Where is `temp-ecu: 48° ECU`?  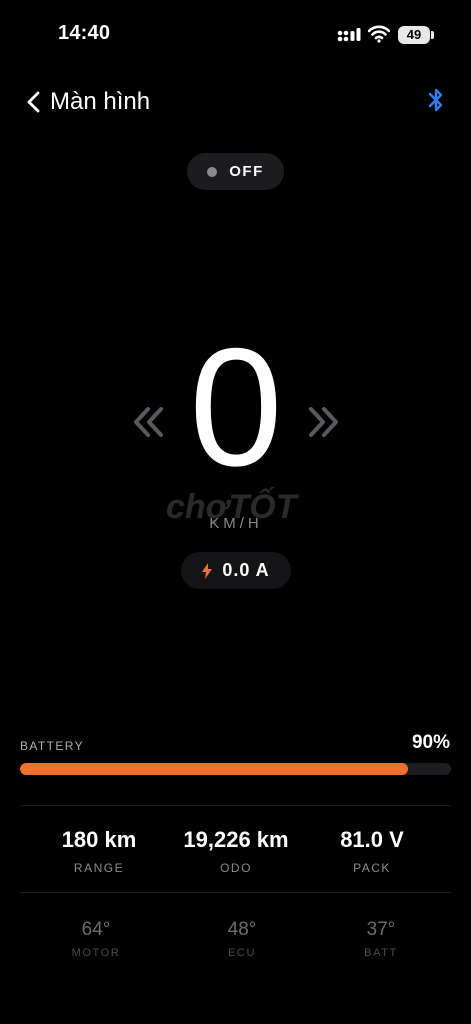 temp-ecu: 48° ECU is located at coordinates (242, 939).